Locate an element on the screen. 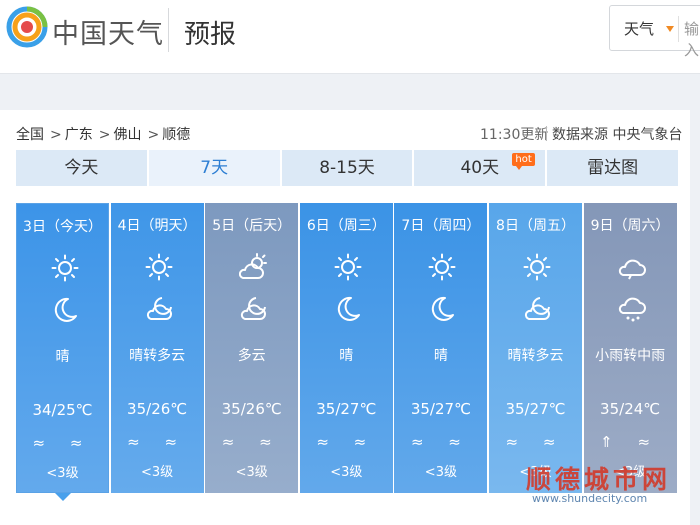 This screenshot has height=525, width=700. day-date: 4日（明天） is located at coordinates (157, 226).